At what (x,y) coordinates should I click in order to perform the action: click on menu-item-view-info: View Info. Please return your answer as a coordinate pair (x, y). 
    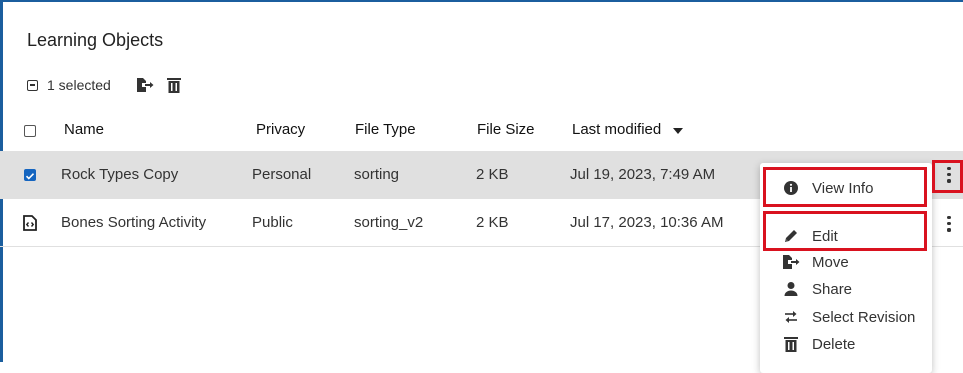
    Looking at the image, I should click on (846, 188).